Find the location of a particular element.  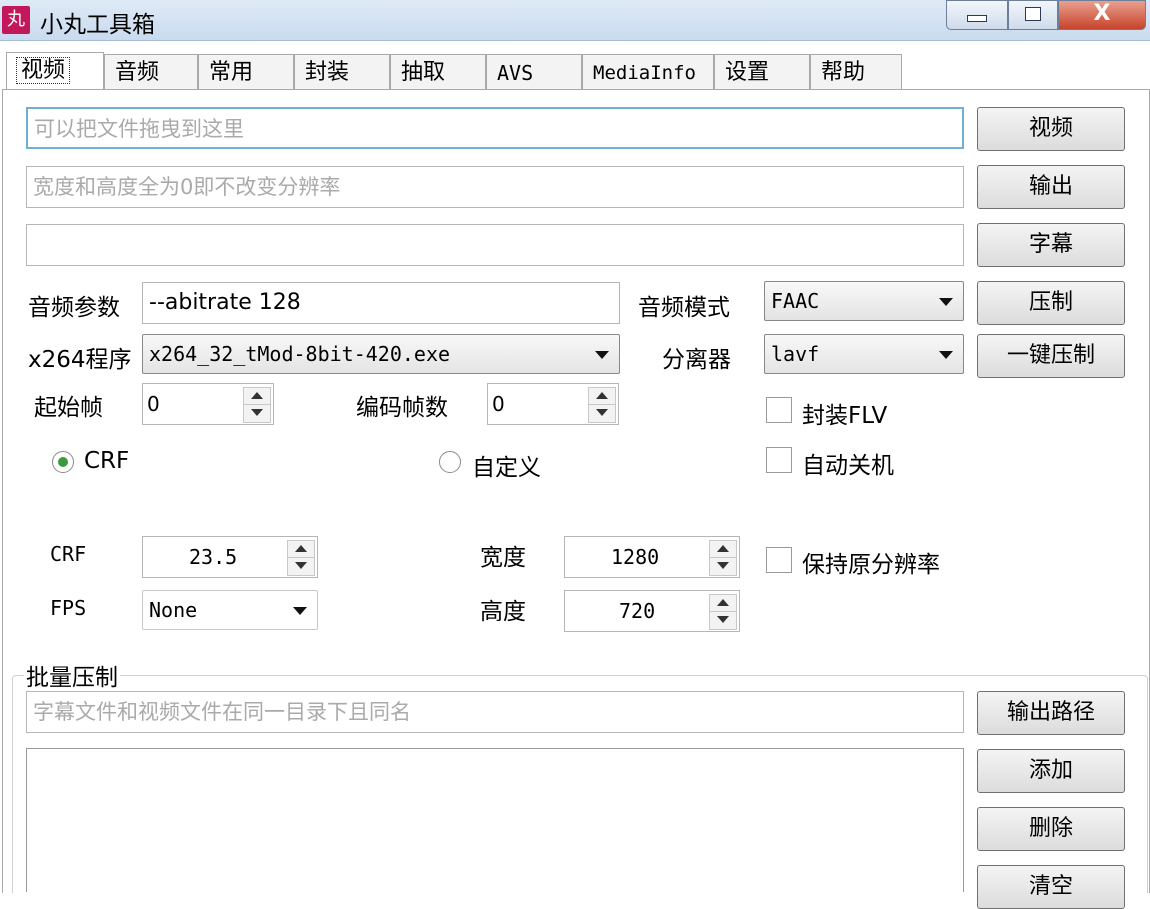

tab-avs: AVS is located at coordinates (534, 72).